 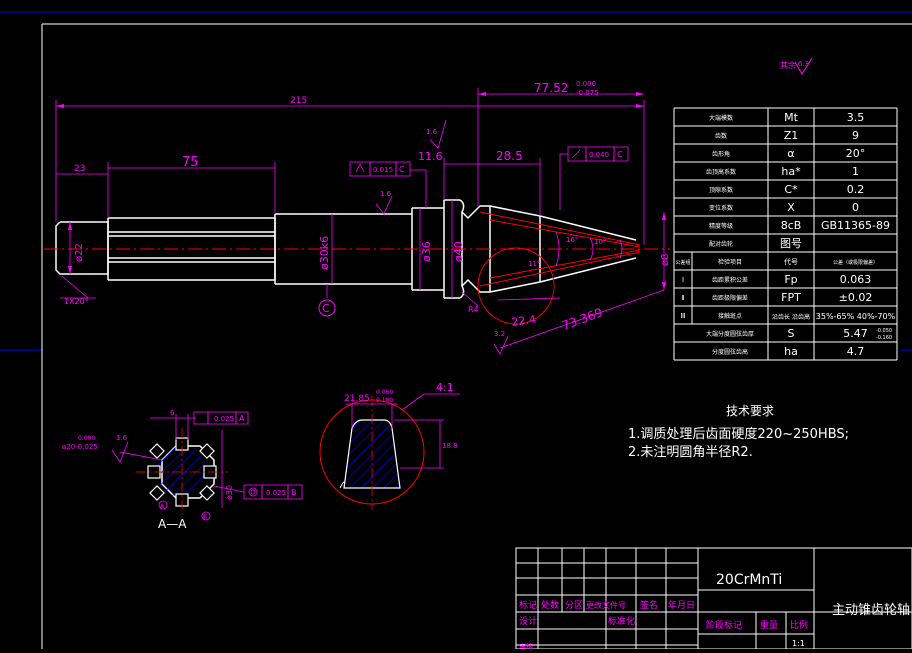 I want to click on dim-dia-22: ø22, so click(x=79, y=252).